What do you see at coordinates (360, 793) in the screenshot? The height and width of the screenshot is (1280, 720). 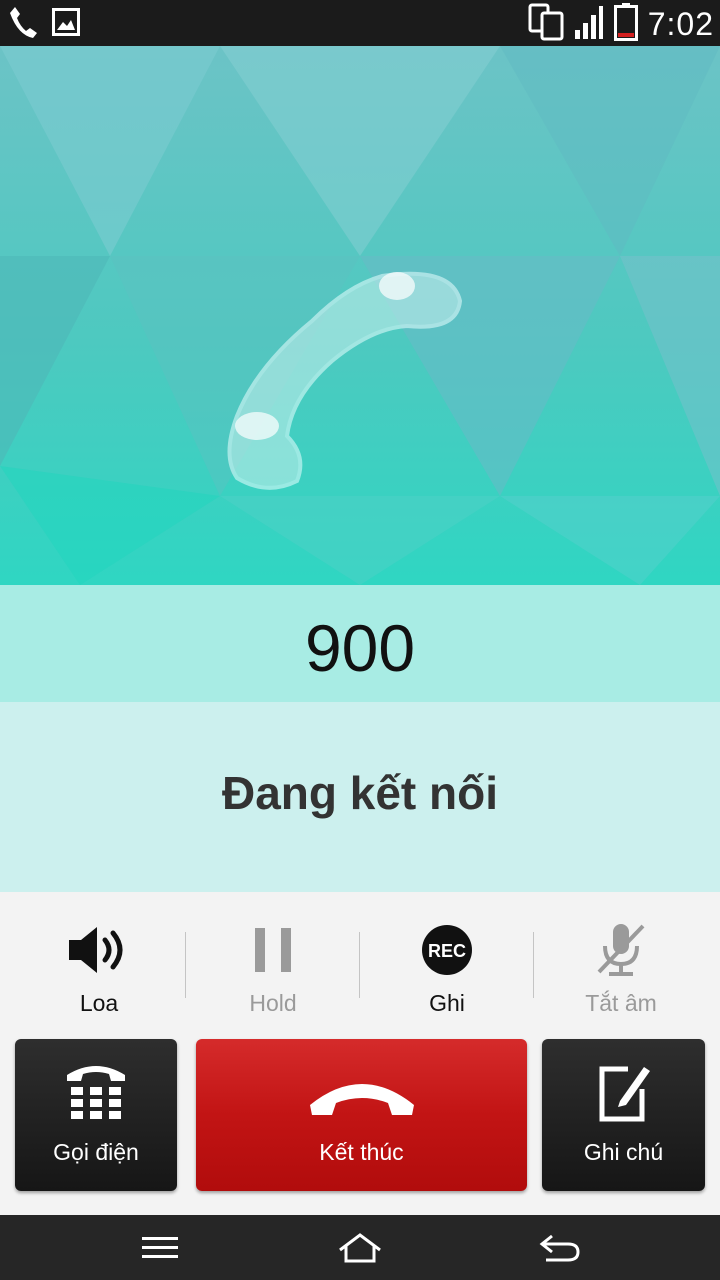 I see `call-status: Đang kết nối` at bounding box center [360, 793].